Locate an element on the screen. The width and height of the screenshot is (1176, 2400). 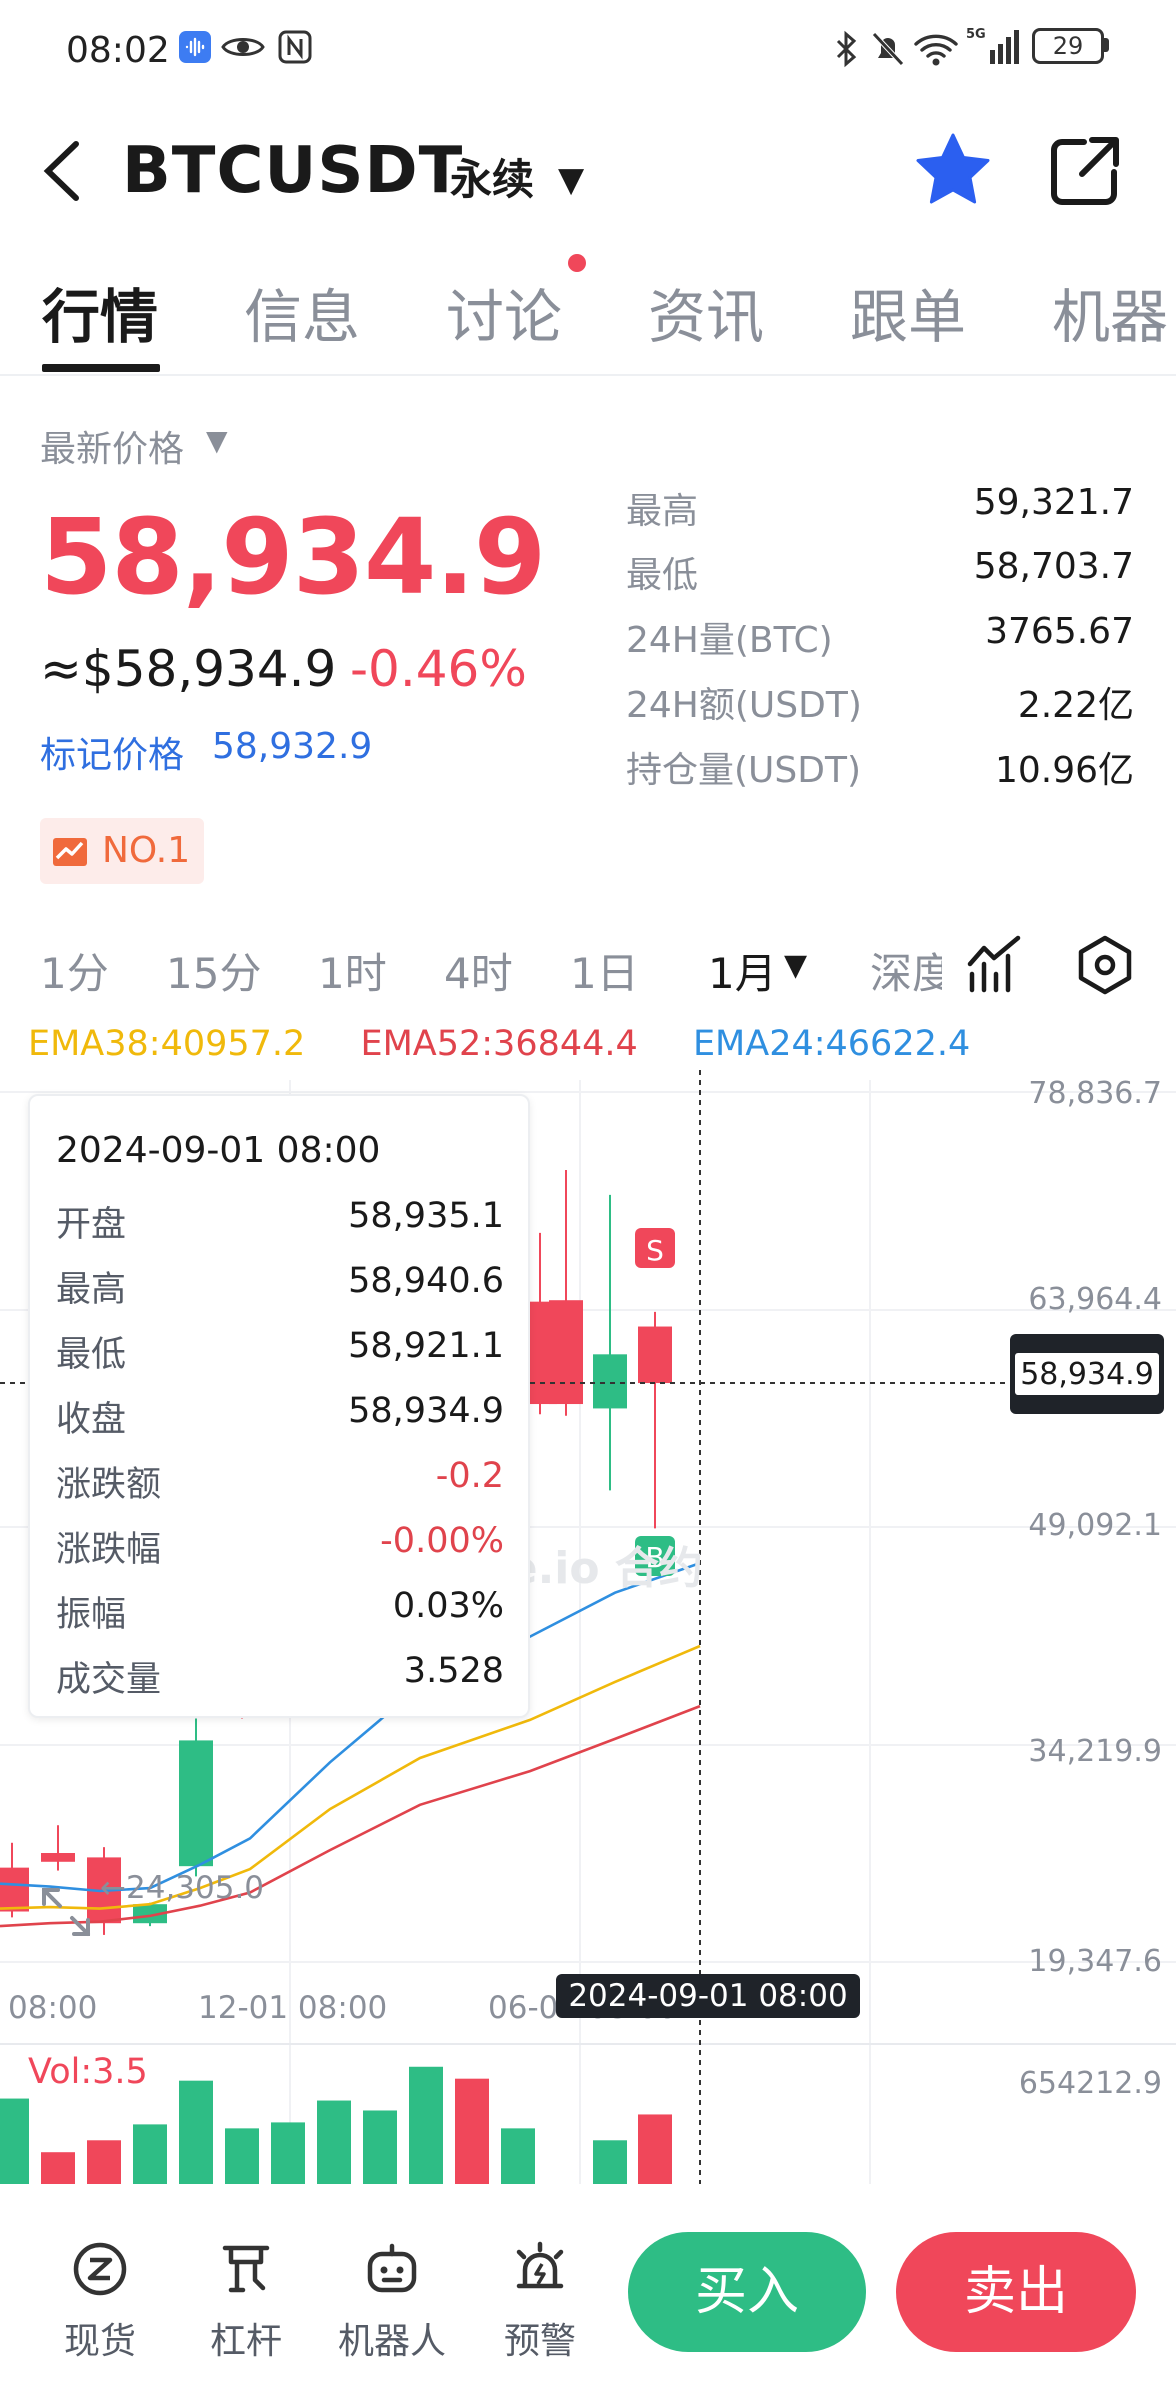
stat-volume-value: 3765.67 is located at coordinates (1059, 631).